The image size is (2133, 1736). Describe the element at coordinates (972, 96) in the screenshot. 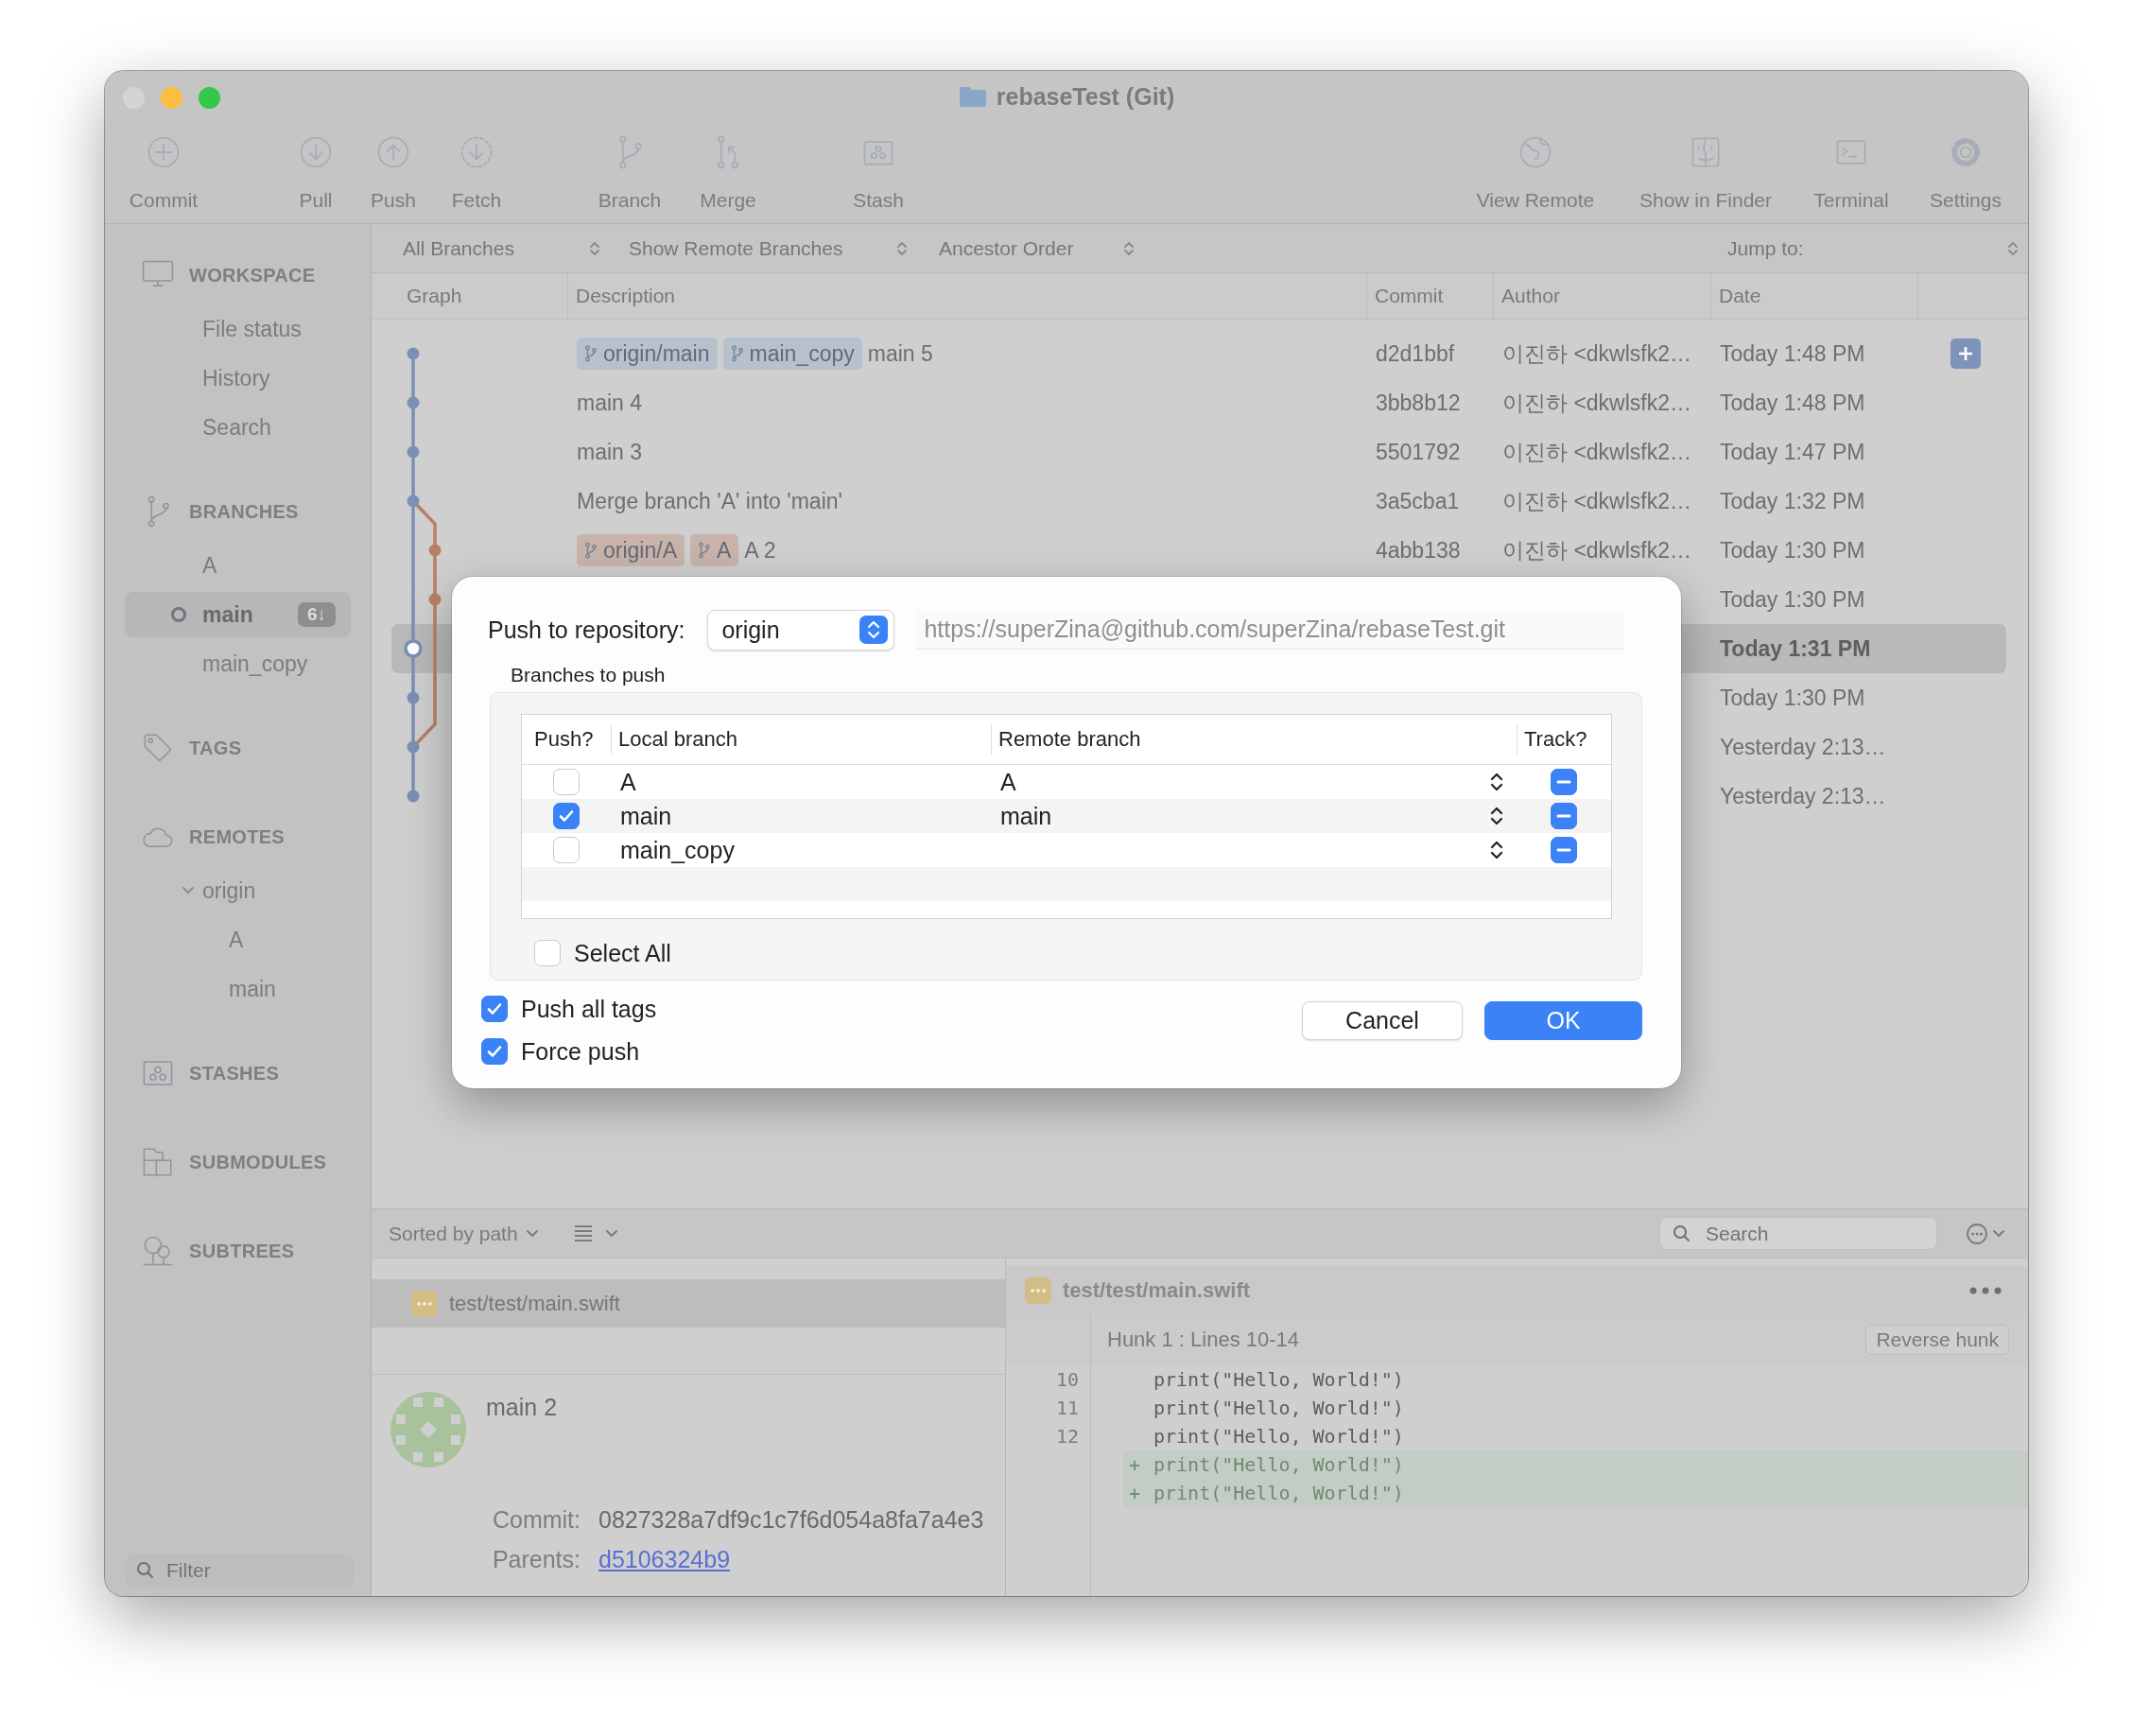

I see `folder-icon` at that location.